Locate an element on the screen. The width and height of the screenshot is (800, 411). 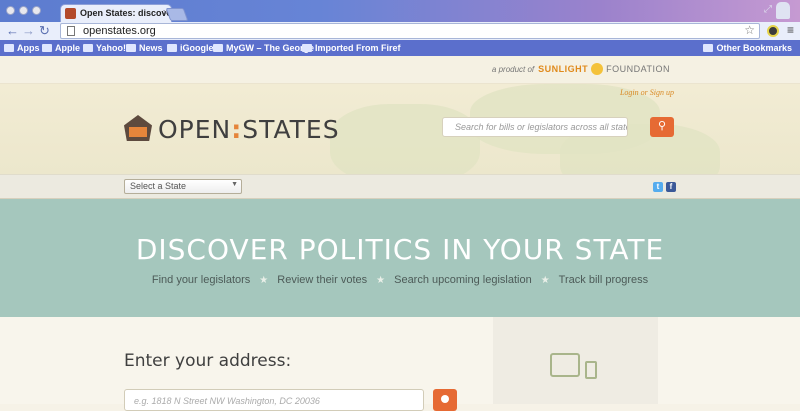
logo-text: OPEN:STATES is located at coordinates (249, 129).